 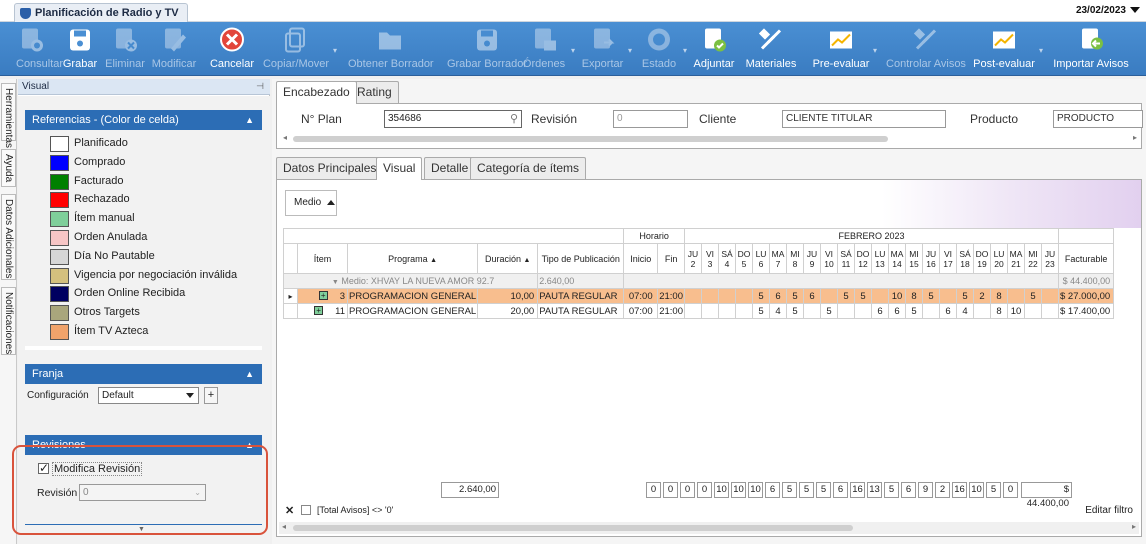 I want to click on side-tab-notificaciones: Notificaciones, so click(x=8, y=321).